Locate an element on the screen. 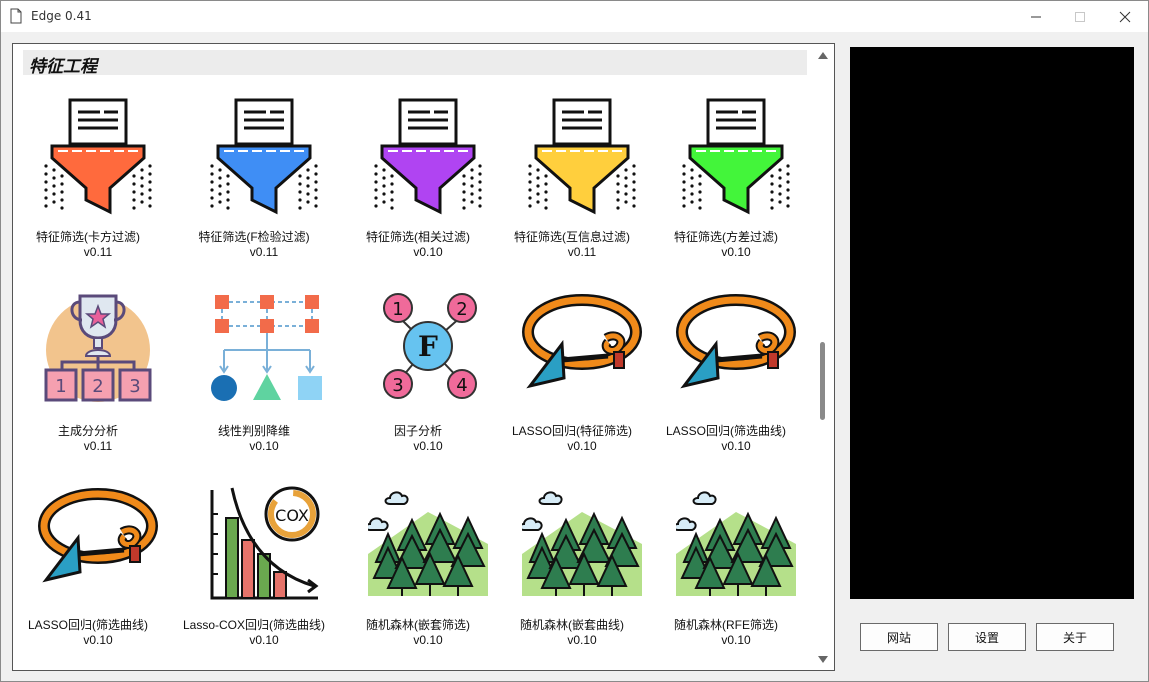 Image resolution: width=1149 pixels, height=682 pixels. module-name: 线性判别降维 is located at coordinates (253, 431).